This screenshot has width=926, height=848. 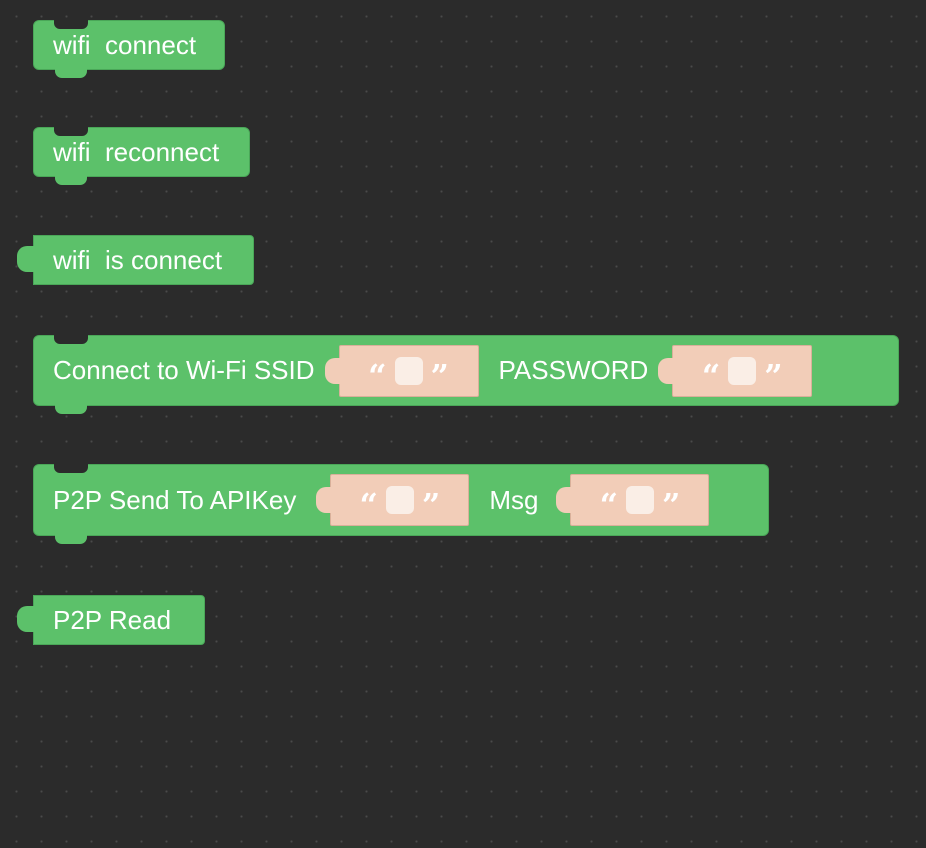 What do you see at coordinates (573, 370) in the screenshot?
I see `password-label: PASSWORD` at bounding box center [573, 370].